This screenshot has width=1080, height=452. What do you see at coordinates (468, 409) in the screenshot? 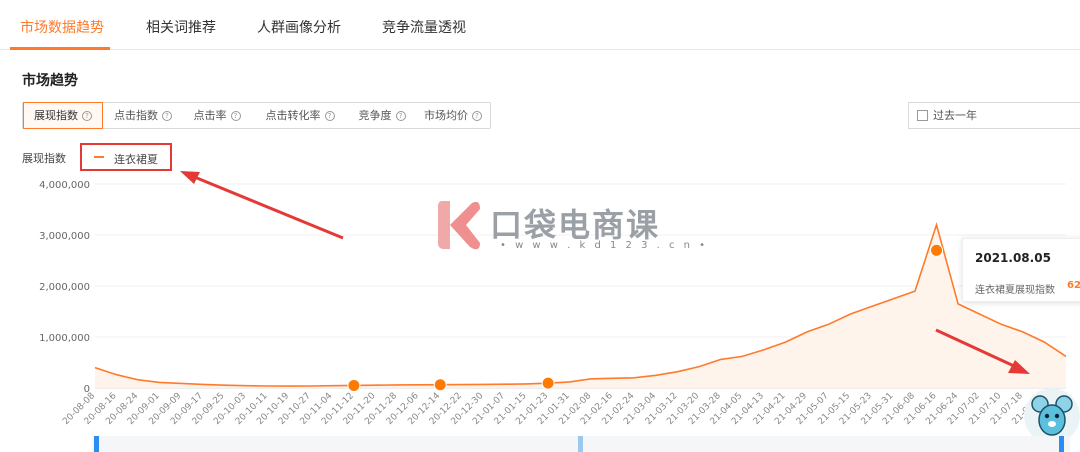
I see `x-tick-label: 20-12-30` at bounding box center [468, 409].